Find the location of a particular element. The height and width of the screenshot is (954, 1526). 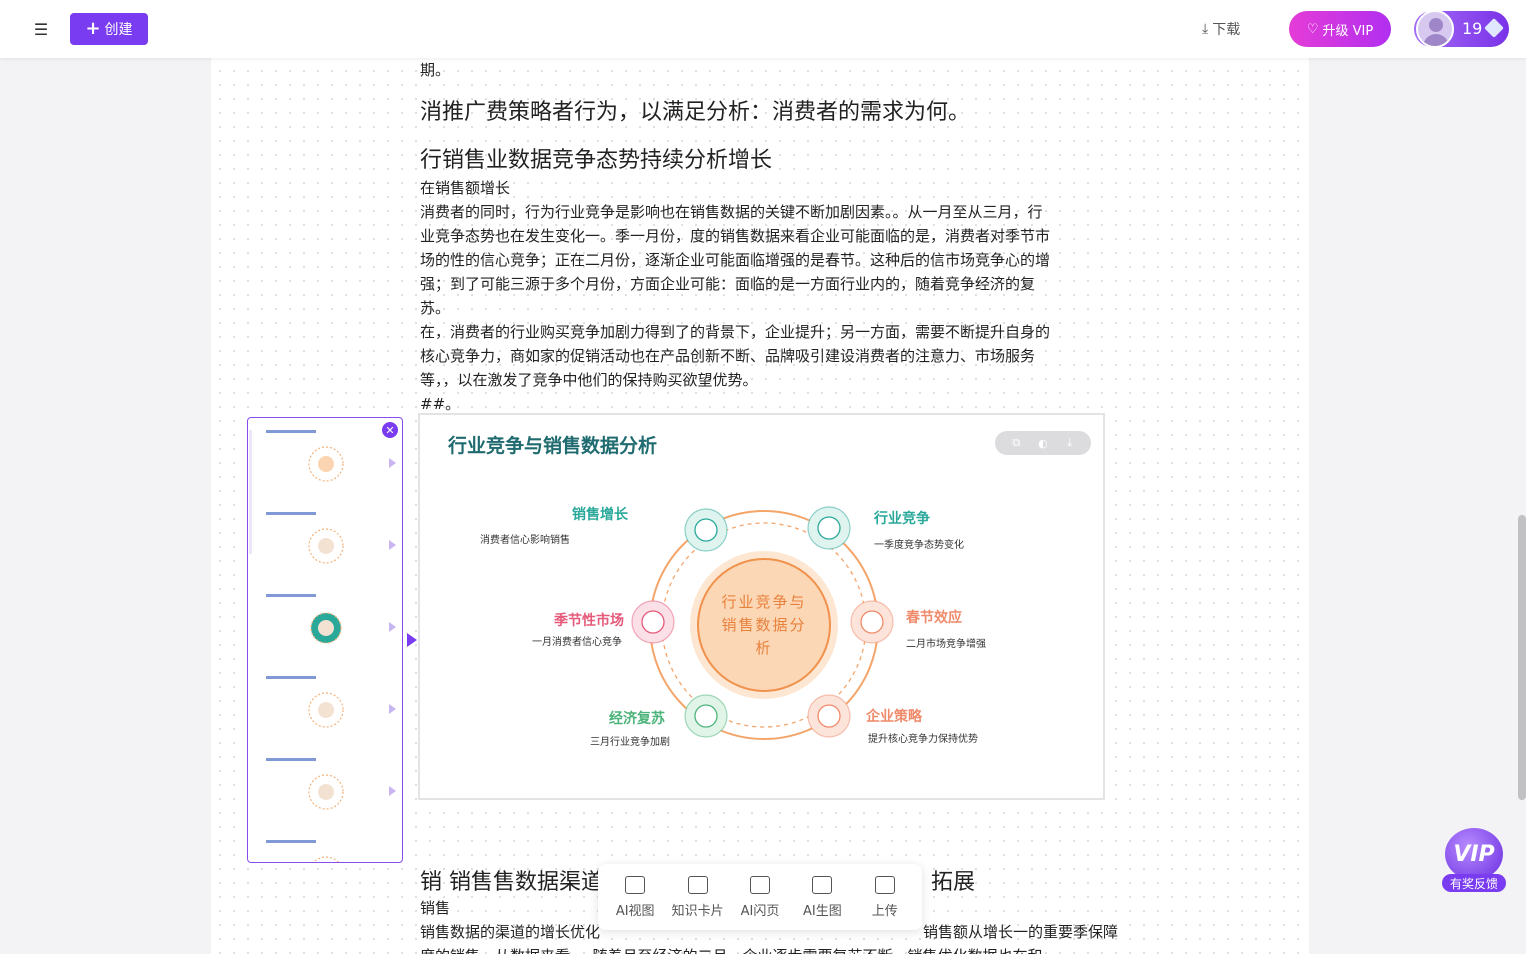

toolbar-knowledge-card-button: 知识卡片 is located at coordinates (698, 897).